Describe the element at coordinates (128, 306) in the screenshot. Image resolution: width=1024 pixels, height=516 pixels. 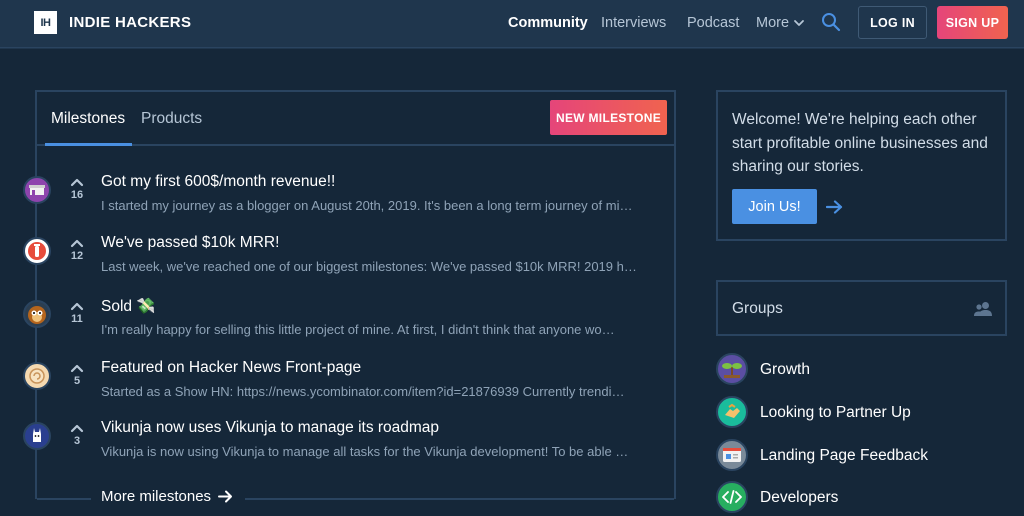
I see `milestone-title: Sold 💸` at that location.